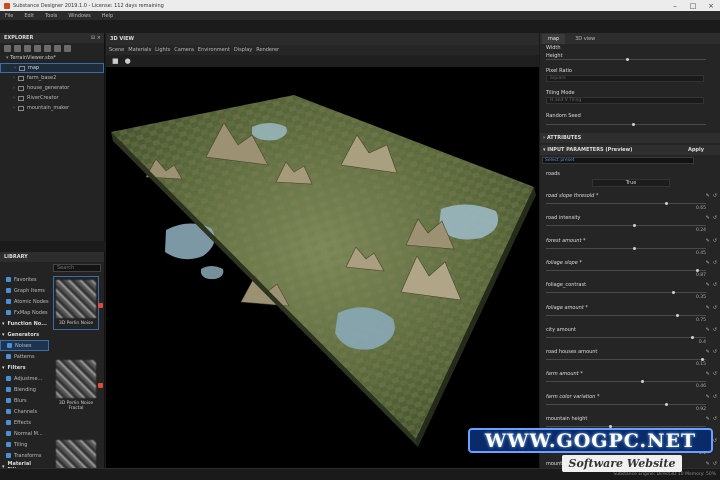 Image resolution: width=720 pixels, height=480 pixels. I want to click on view-menu-renderer: Renderer, so click(267, 50).